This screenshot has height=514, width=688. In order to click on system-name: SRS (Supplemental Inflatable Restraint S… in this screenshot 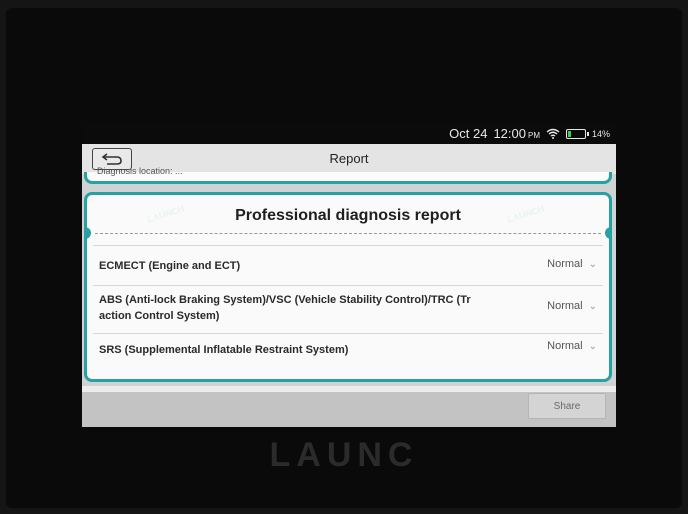, I will do `click(224, 350)`.